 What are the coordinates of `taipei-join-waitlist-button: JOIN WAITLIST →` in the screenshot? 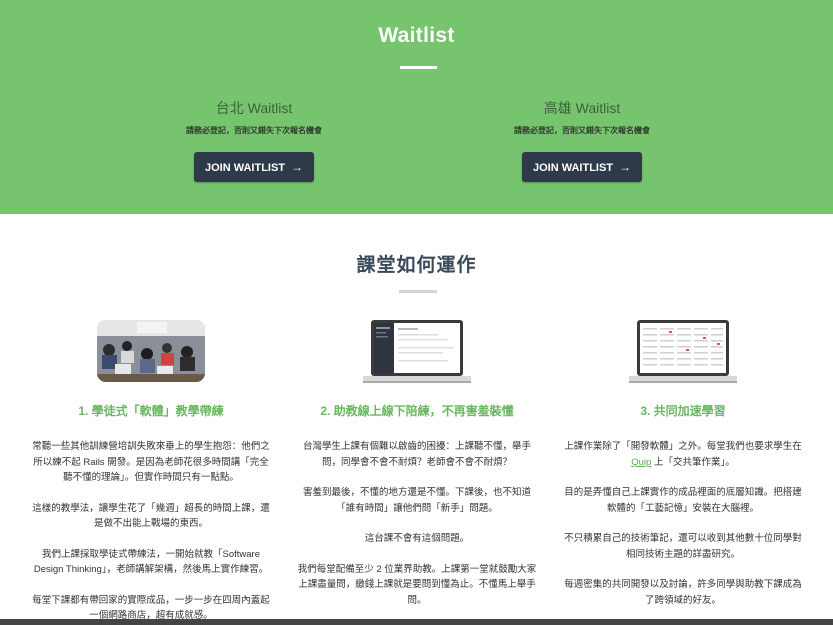 It's located at (254, 167).